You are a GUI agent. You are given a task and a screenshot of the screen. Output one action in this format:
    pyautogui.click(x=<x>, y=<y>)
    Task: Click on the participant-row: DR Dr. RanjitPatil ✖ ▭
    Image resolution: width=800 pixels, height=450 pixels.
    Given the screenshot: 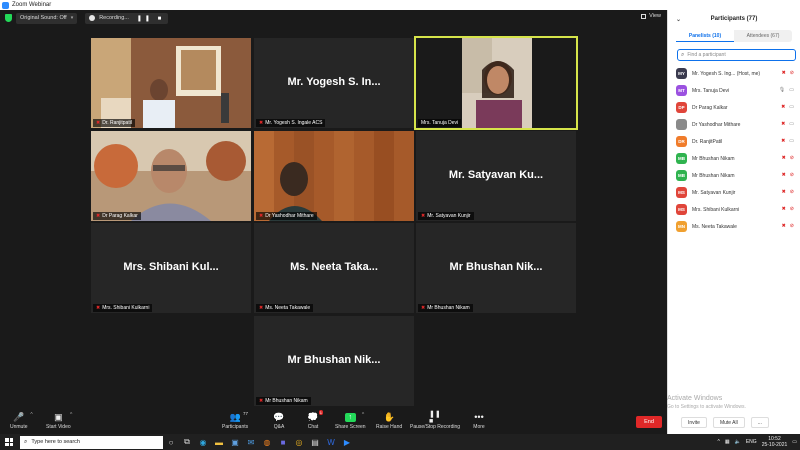 What is the action you would take?
    pyautogui.click(x=734, y=141)
    